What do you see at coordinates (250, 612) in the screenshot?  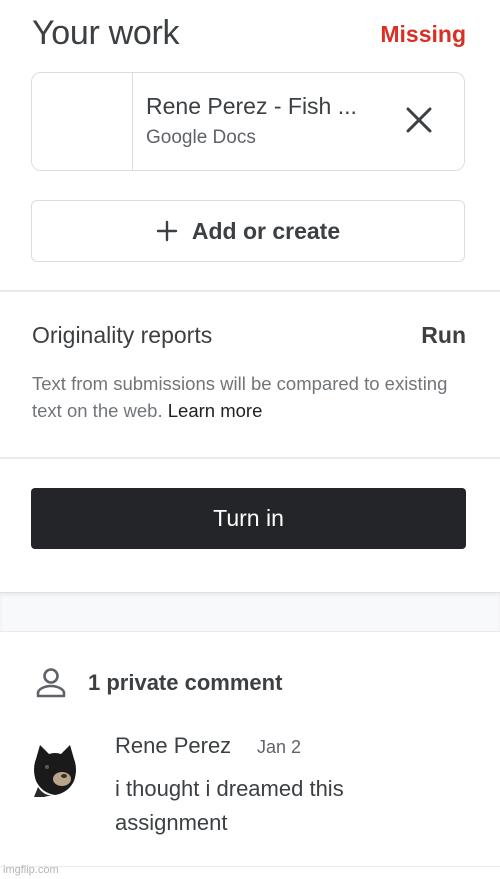 I see `card-separator` at bounding box center [250, 612].